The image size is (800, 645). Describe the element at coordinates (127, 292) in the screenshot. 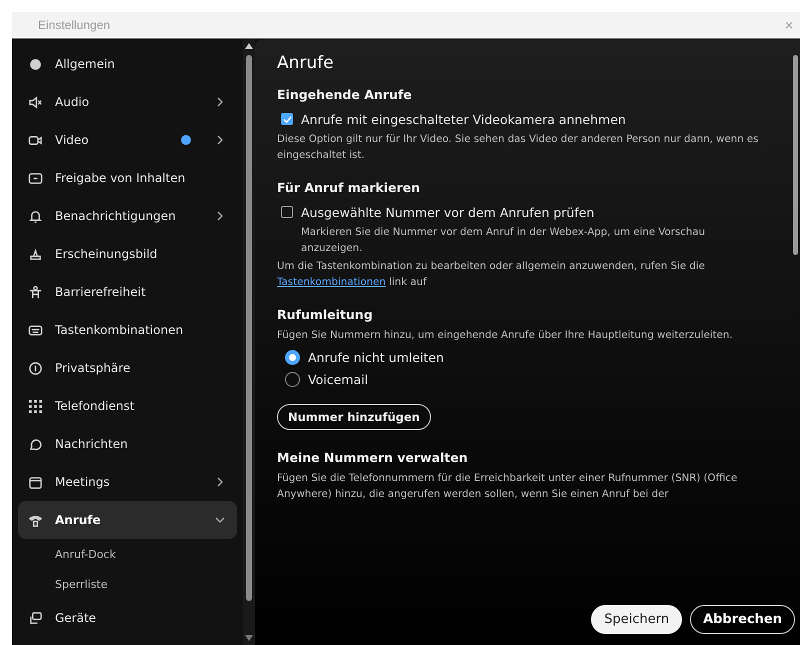

I see `sidebar-item: Barrierefreiheit` at that location.